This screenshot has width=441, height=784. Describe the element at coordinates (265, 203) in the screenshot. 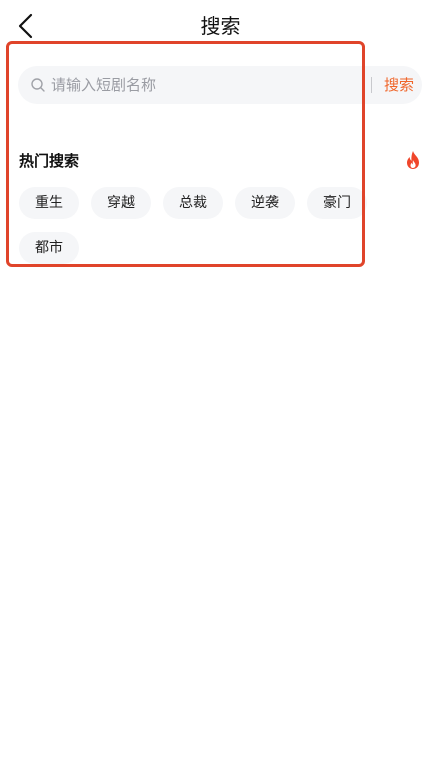

I see `hot-tag: 逆袭` at that location.